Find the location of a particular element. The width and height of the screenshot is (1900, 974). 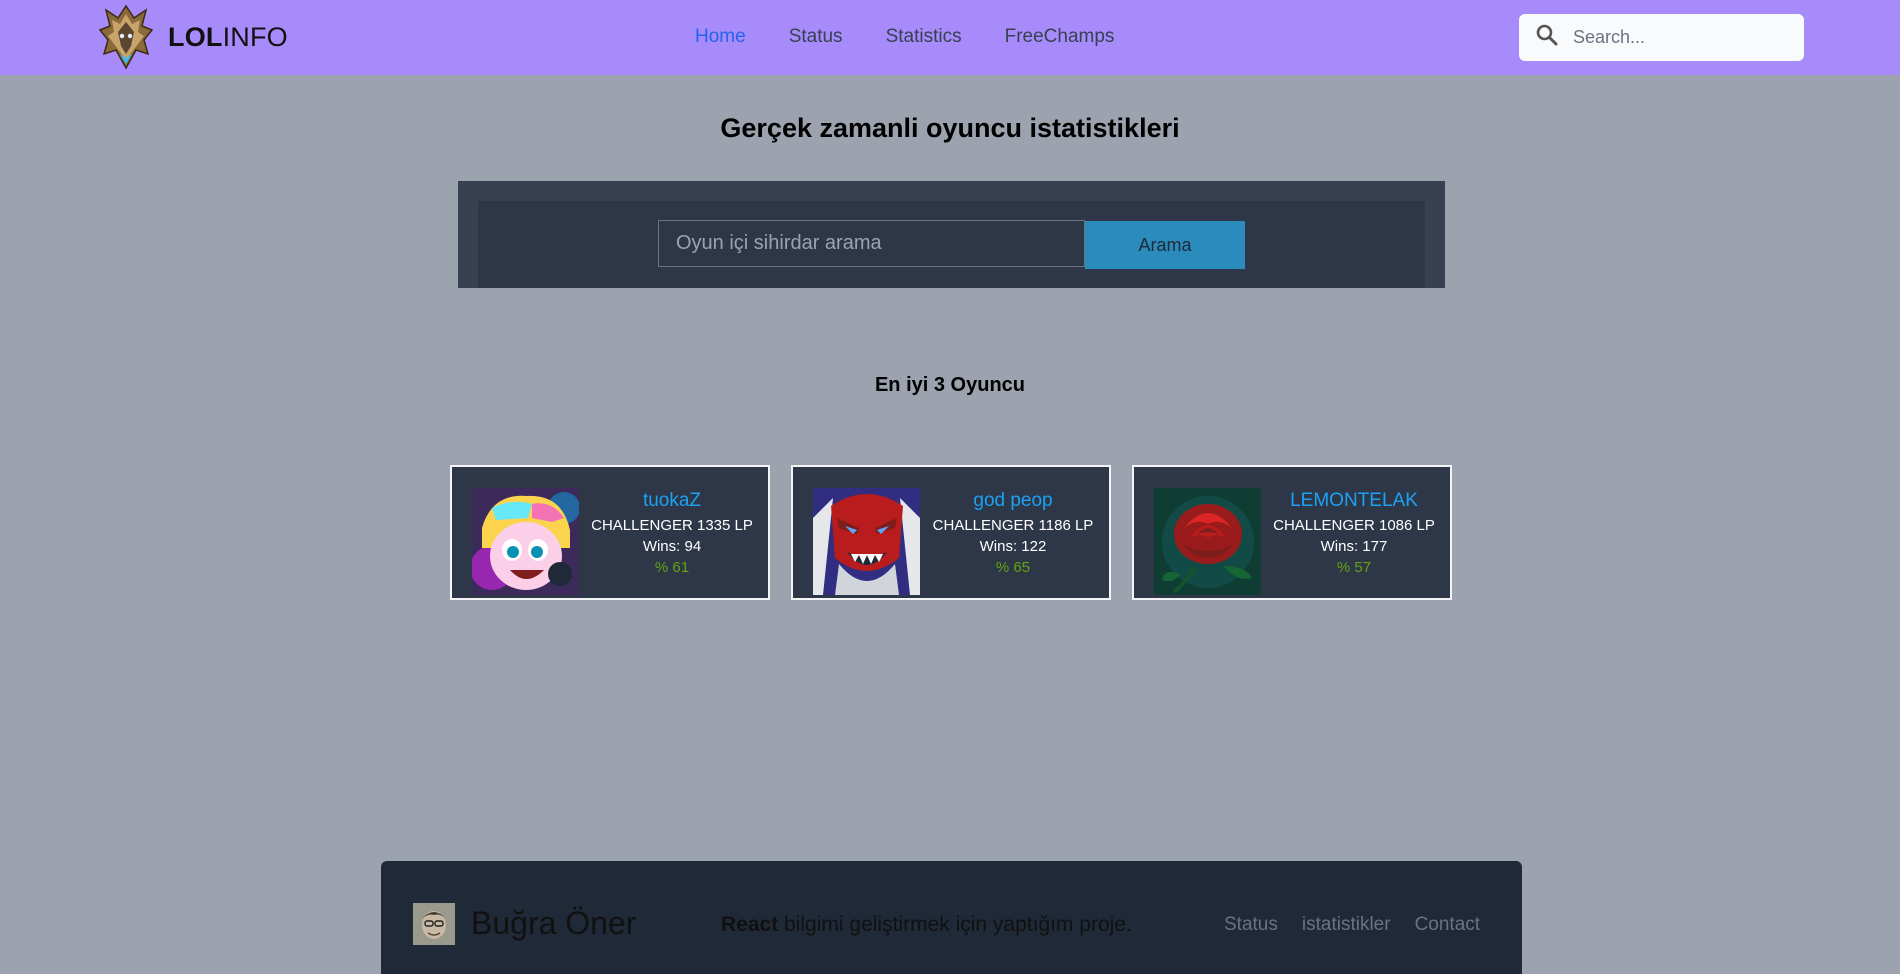

nav-links: Home Status Statistics FreeChamps is located at coordinates (926, 37).